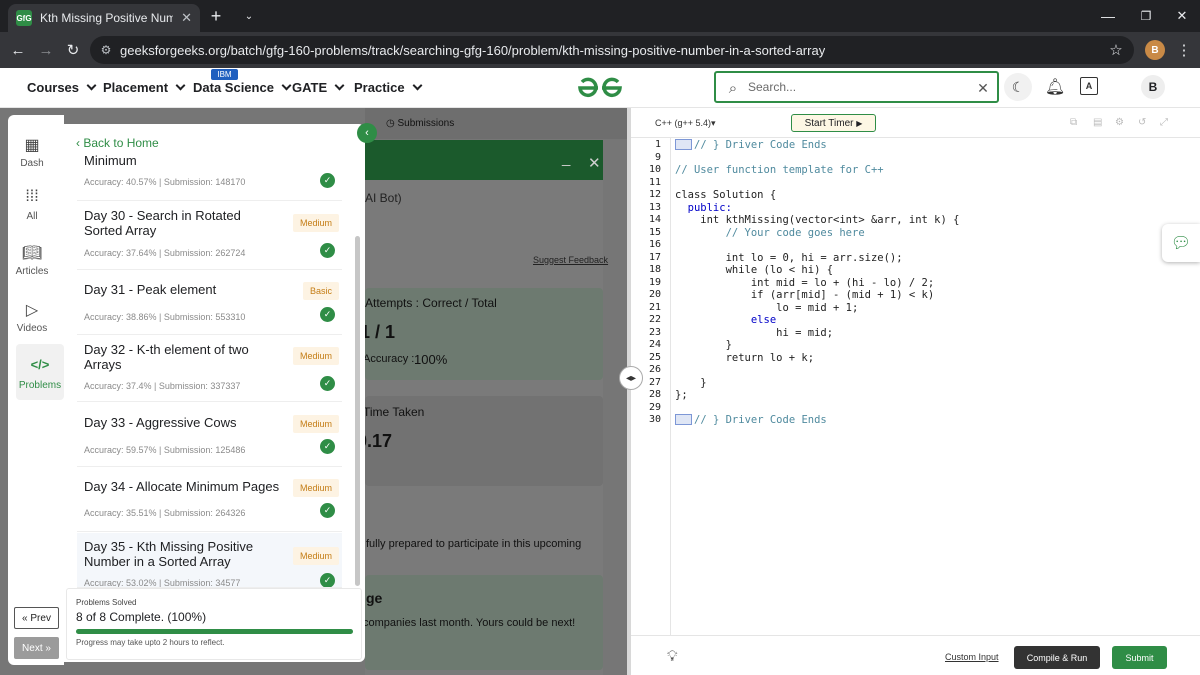  Describe the element at coordinates (1153, 87) in the screenshot. I see `user-avatar: B` at that location.